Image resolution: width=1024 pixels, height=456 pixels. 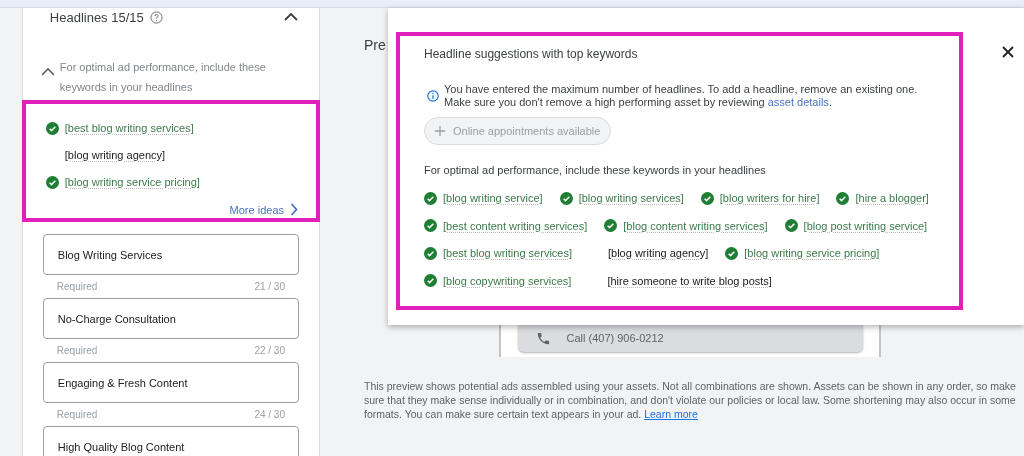 What do you see at coordinates (96, 18) in the screenshot?
I see `section-title: Headlines 15/15` at bounding box center [96, 18].